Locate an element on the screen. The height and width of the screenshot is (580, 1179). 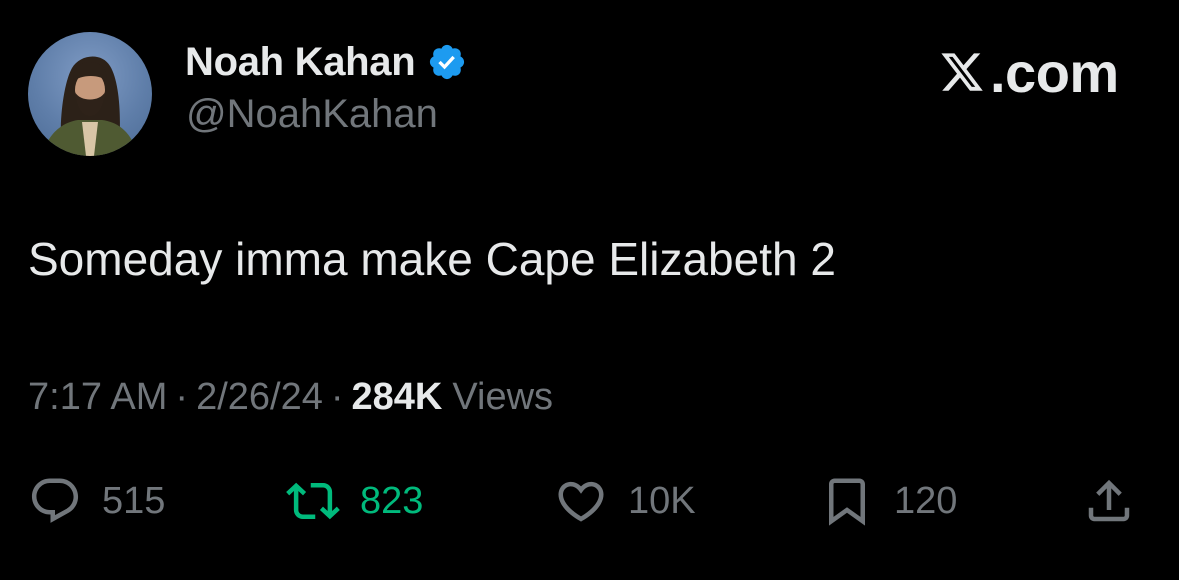
avatar is located at coordinates (90, 94).